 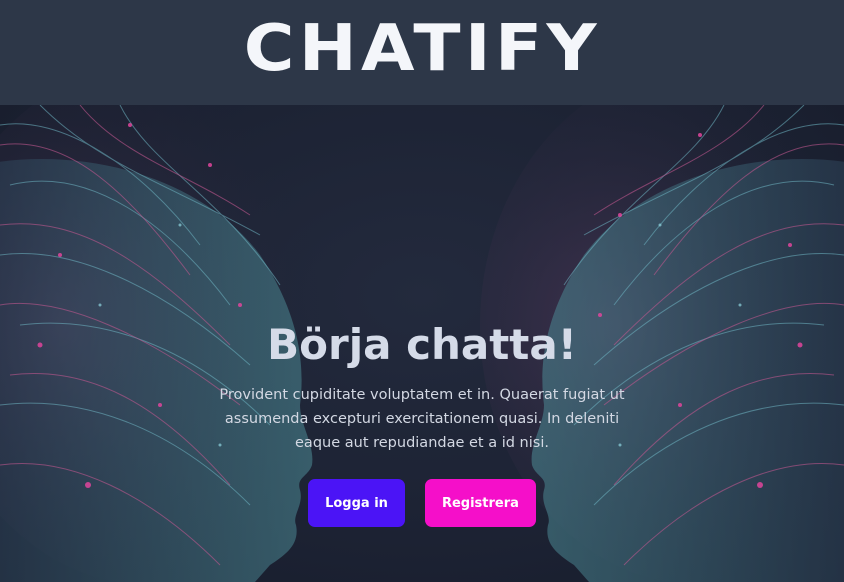 What do you see at coordinates (421, 49) in the screenshot?
I see `brand-logo: CHATIFY` at bounding box center [421, 49].